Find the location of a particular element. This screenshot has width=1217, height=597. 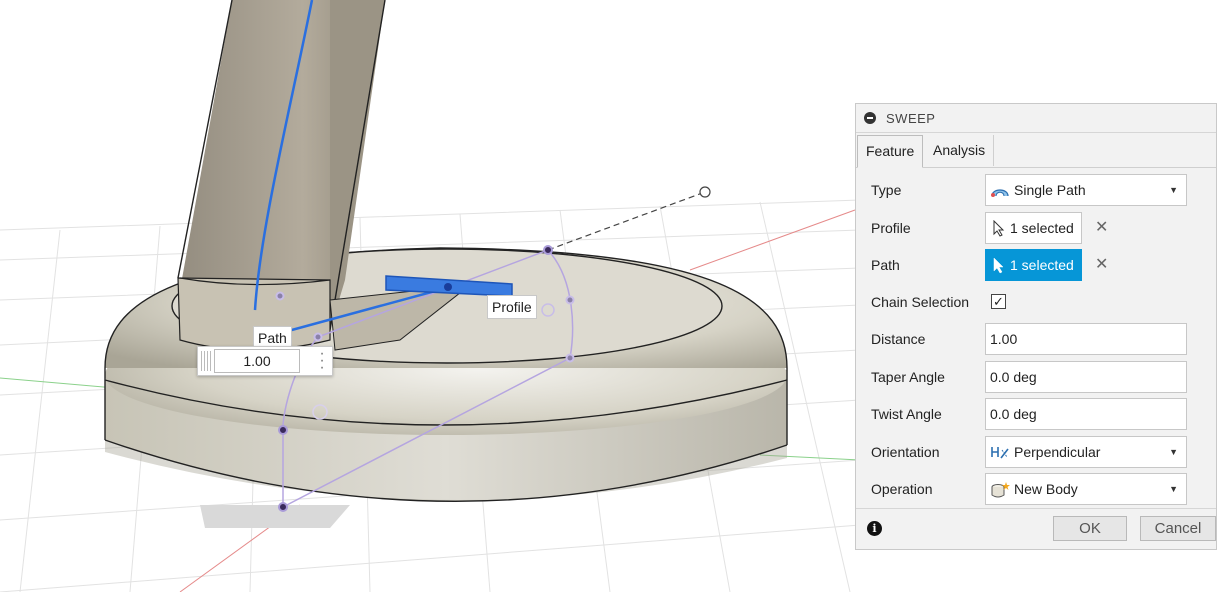

info-icon: i is located at coordinates (874, 528).